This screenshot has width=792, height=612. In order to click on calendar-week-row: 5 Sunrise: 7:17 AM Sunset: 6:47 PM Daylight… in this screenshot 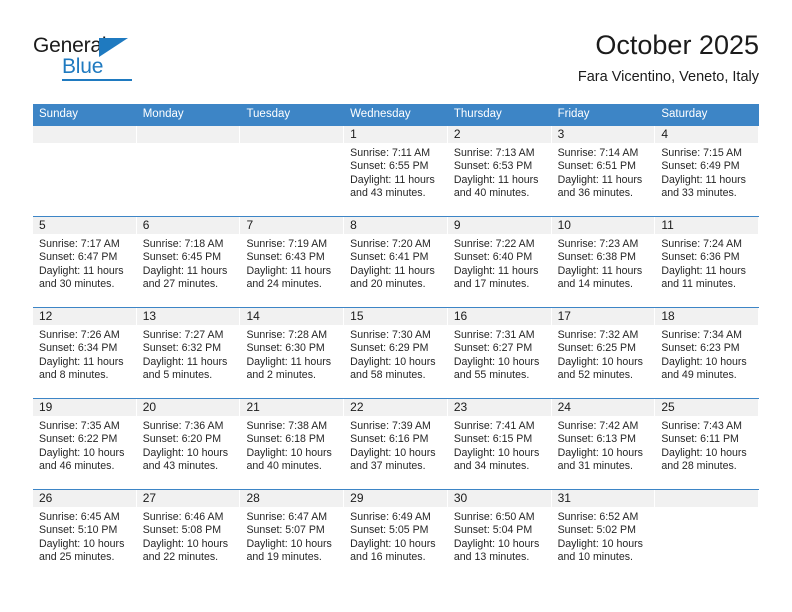, I will do `click(396, 261)`.